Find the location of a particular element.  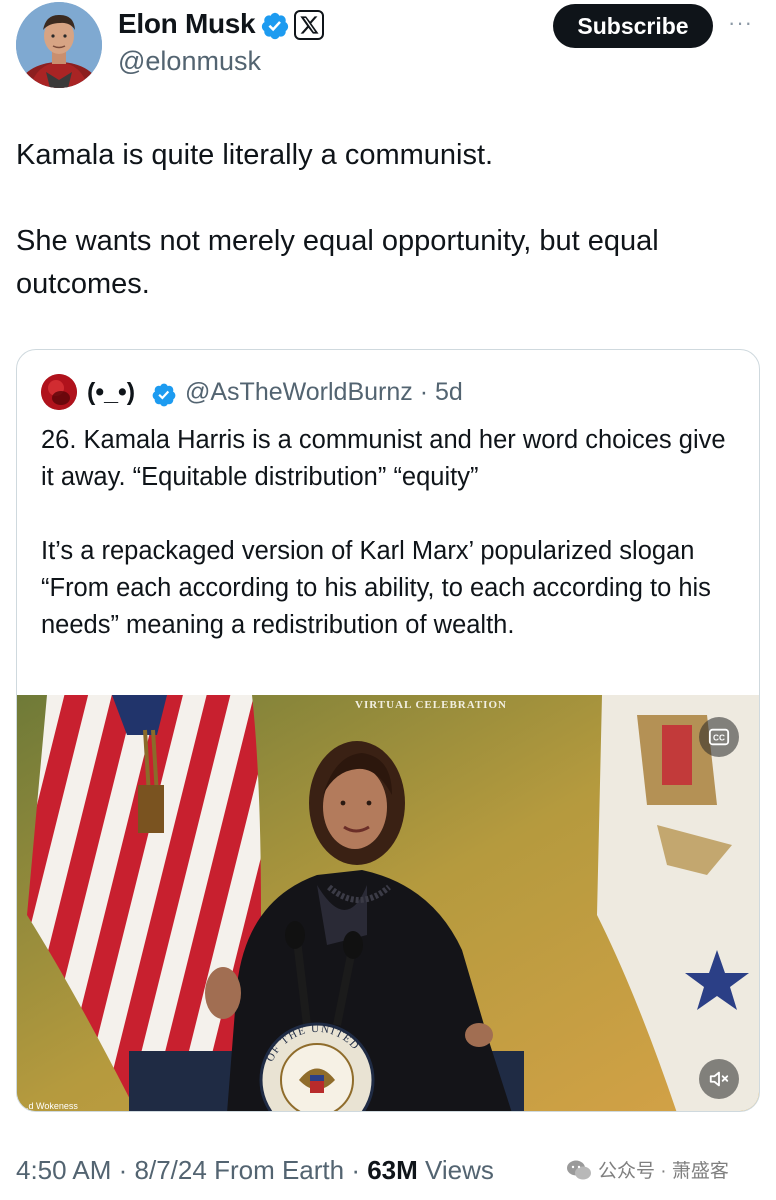

video-overlay-title: VIRTUAL CELEBRATION is located at coordinates (431, 705).